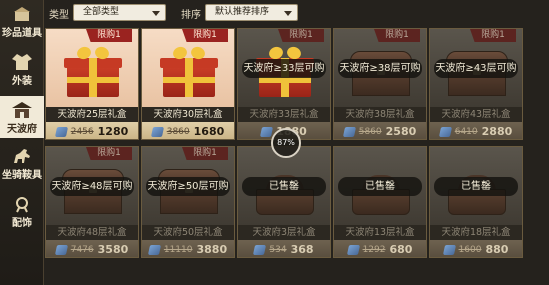 The width and height of the screenshot is (549, 285). What do you see at coordinates (22, 33) in the screenshot?
I see `sidebar-item-label: 珍品道具` at bounding box center [22, 33].